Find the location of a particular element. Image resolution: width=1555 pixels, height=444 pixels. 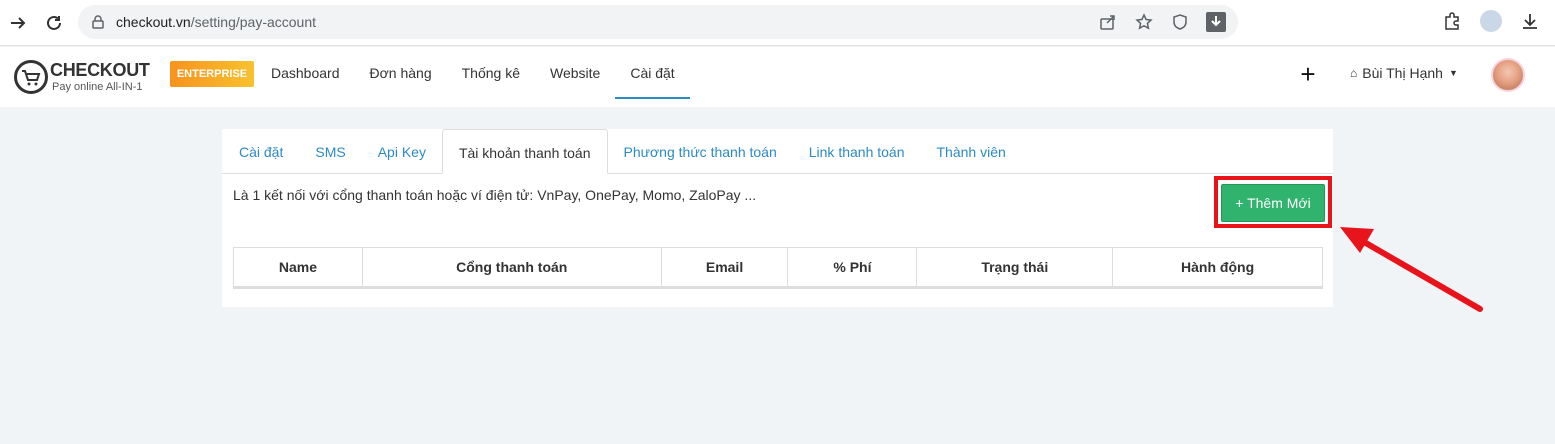

address-bar: checkout.vn/setting/pay-account is located at coordinates (658, 22).